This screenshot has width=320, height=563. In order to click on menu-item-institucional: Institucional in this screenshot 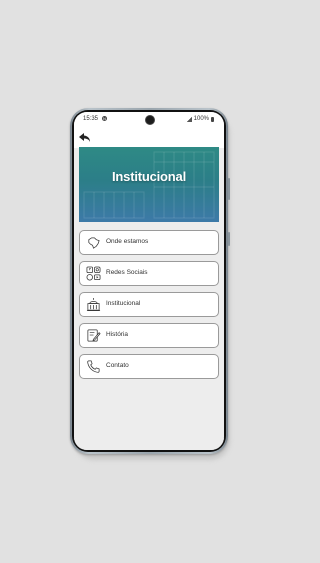, I will do `click(149, 304)`.